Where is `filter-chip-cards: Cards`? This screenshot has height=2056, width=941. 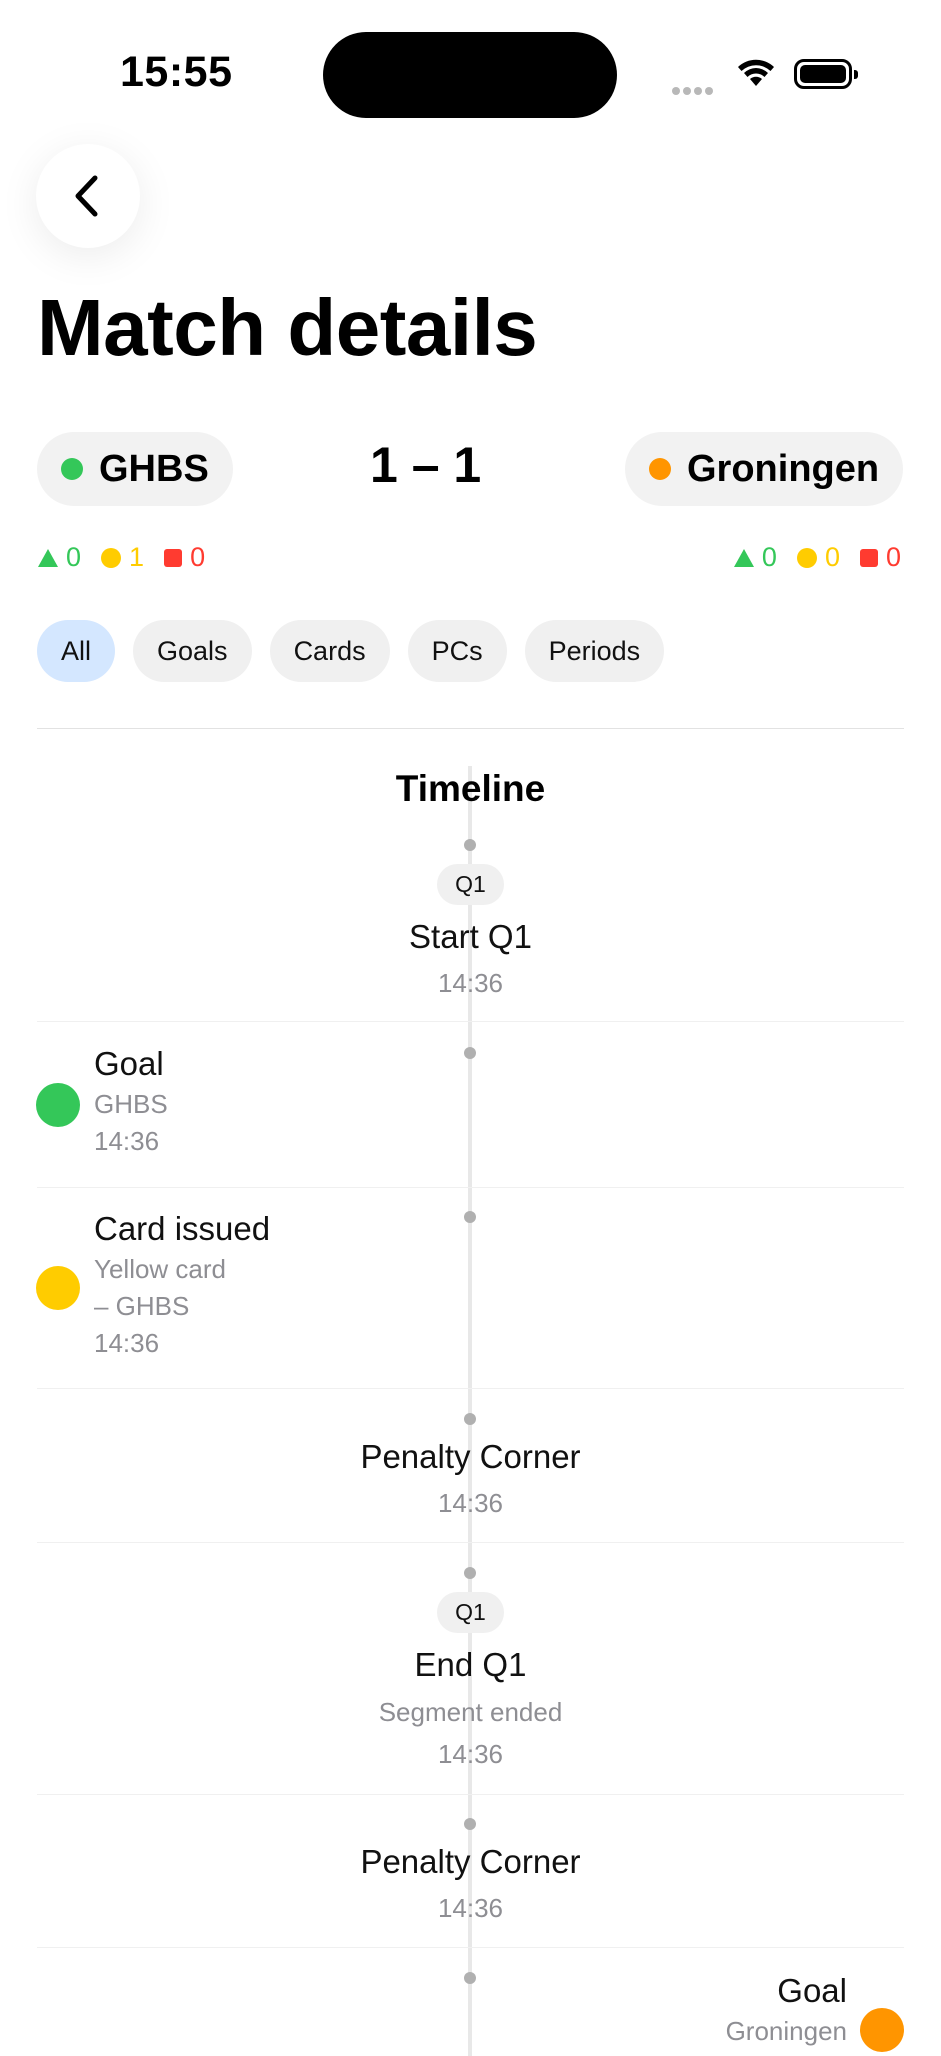
filter-chip-cards: Cards is located at coordinates (329, 651).